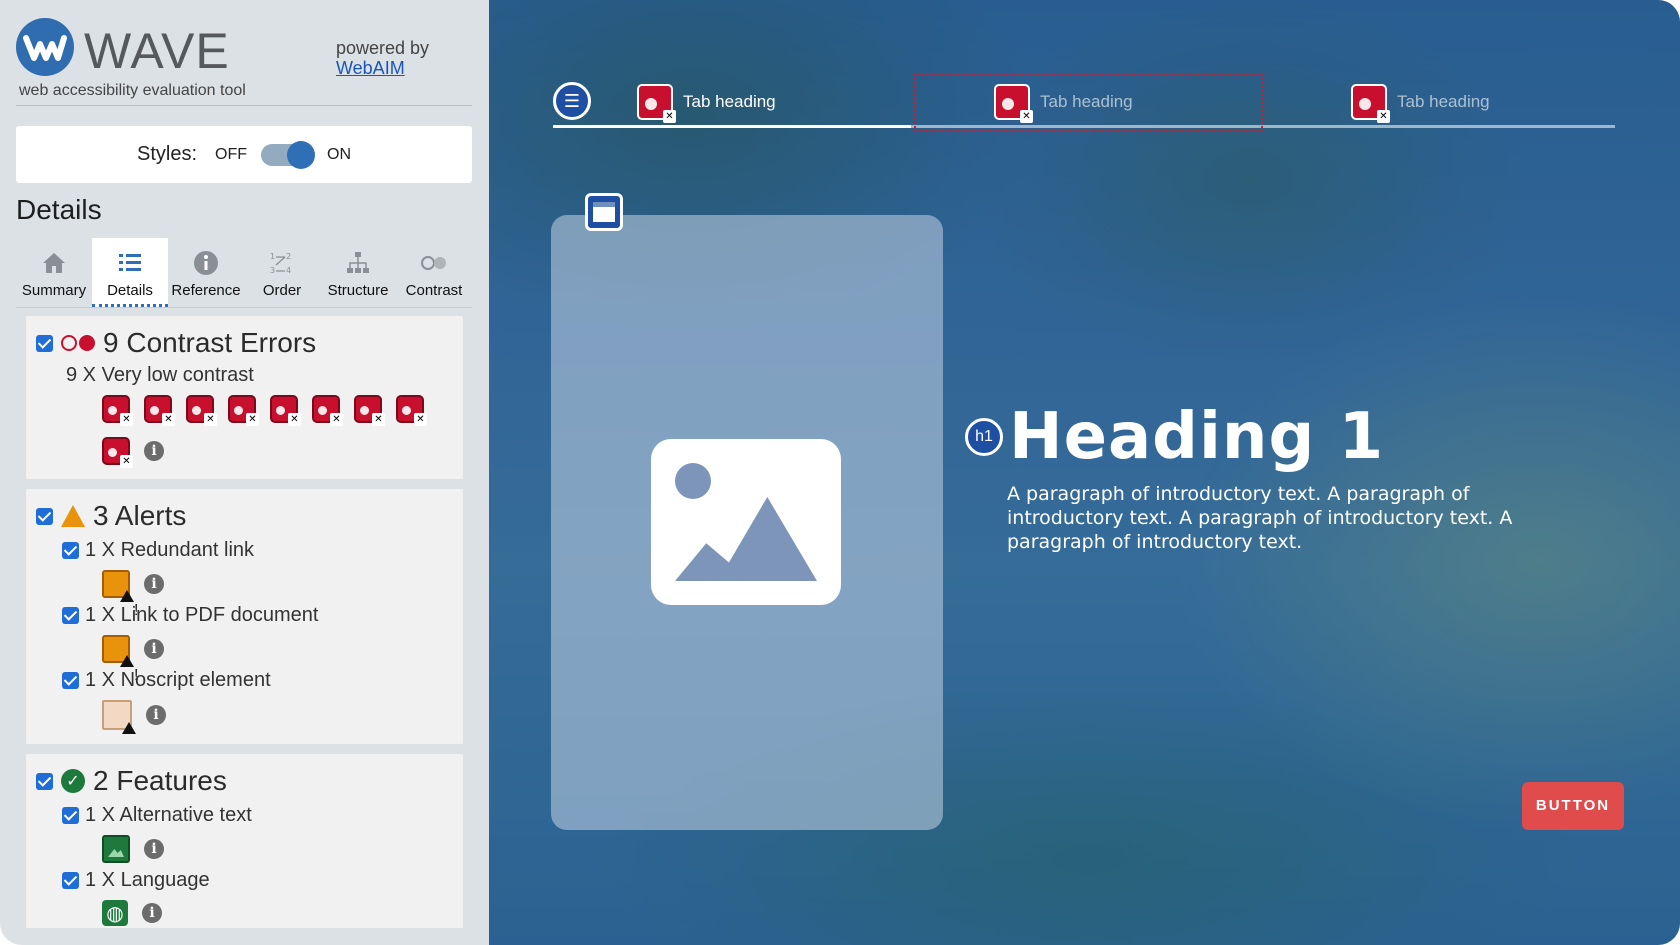 This screenshot has width=1680, height=945. What do you see at coordinates (70, 615) in the screenshot?
I see `pdf-link-checkbox` at bounding box center [70, 615].